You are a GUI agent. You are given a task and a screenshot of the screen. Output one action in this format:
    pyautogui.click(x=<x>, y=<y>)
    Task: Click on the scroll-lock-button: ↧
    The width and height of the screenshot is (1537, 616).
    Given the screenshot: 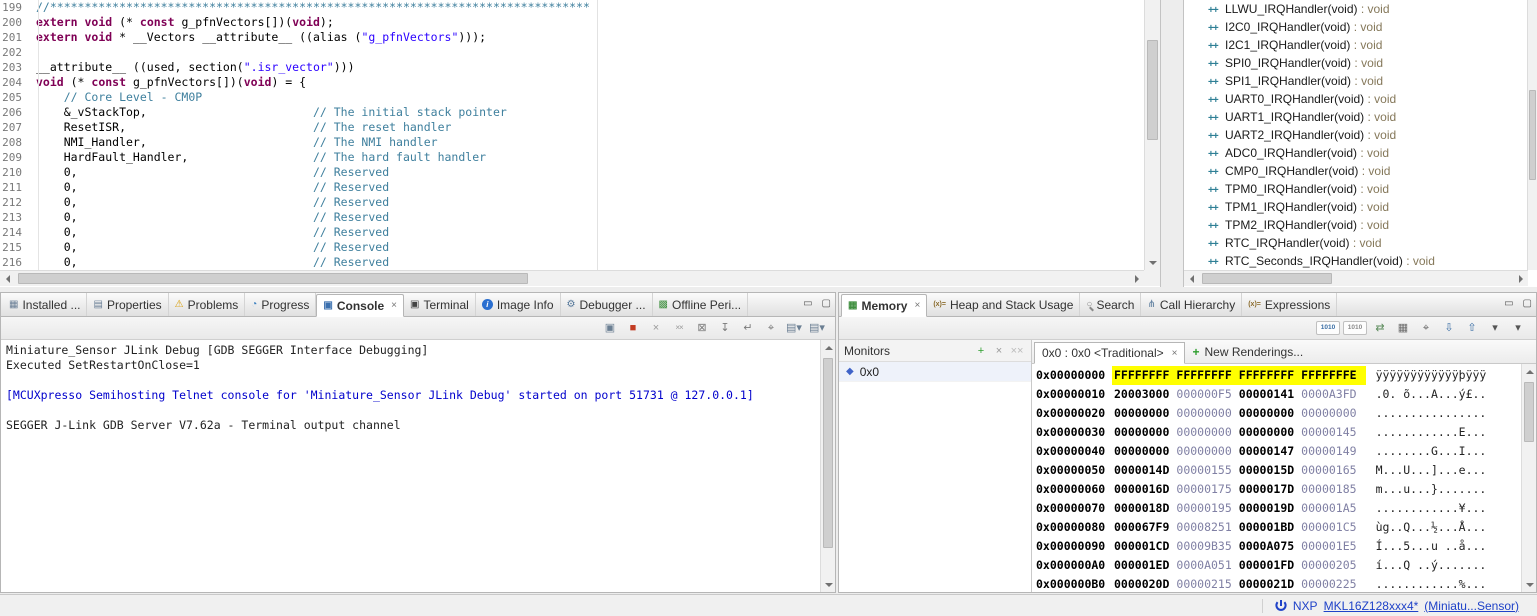 What is the action you would take?
    pyautogui.click(x=725, y=328)
    